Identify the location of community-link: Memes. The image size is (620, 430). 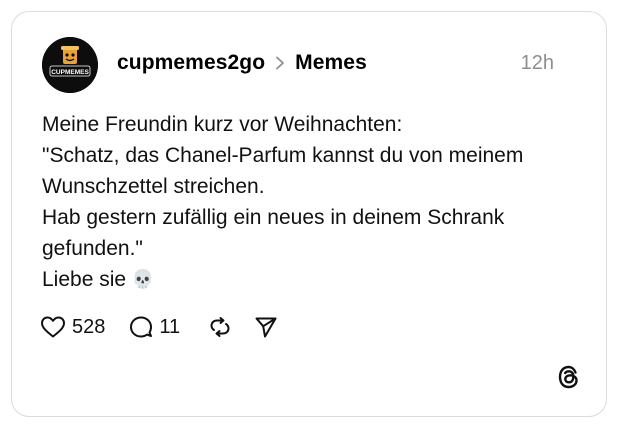
(331, 63).